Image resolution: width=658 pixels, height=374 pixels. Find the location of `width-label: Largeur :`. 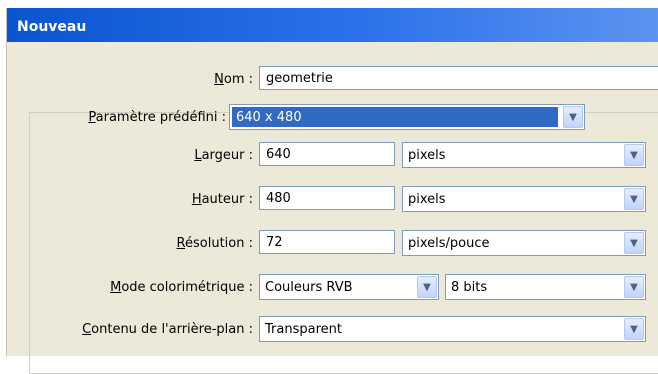

width-label: Largeur : is located at coordinates (223, 155).